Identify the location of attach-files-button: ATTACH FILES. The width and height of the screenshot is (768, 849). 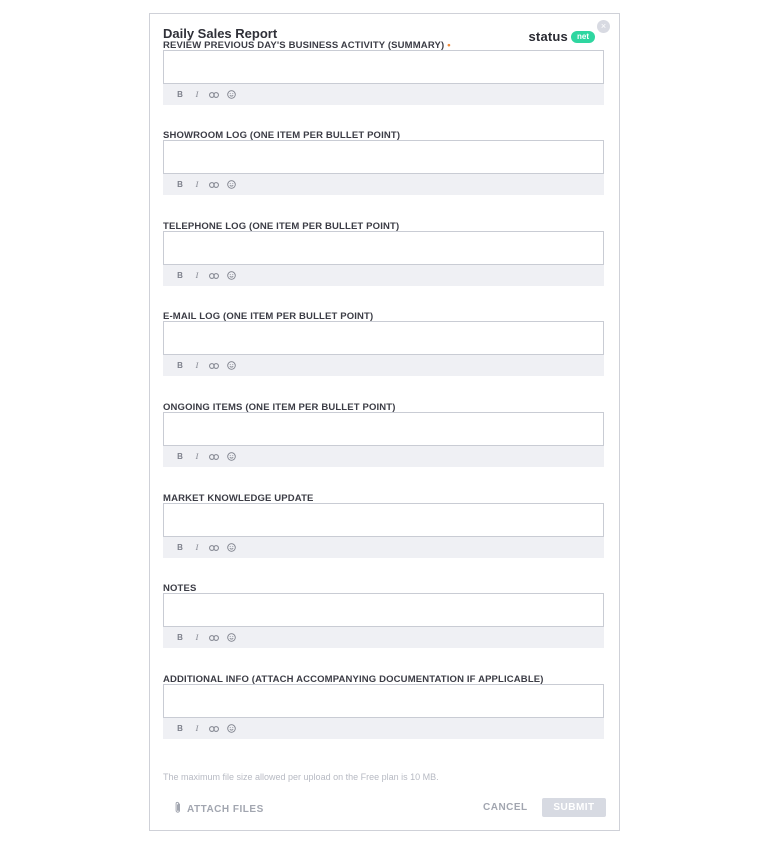
(219, 809).